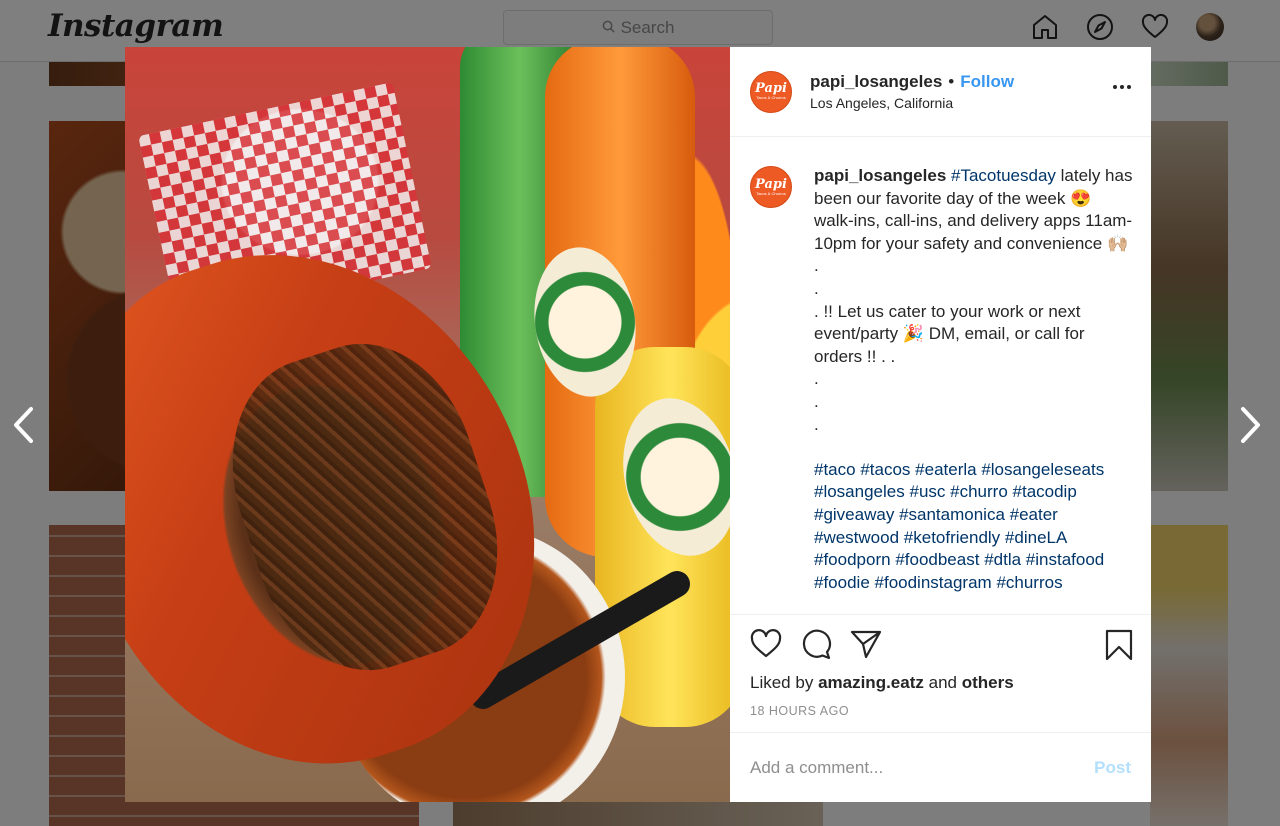  What do you see at coordinates (816, 646) in the screenshot?
I see `comment-icon` at bounding box center [816, 646].